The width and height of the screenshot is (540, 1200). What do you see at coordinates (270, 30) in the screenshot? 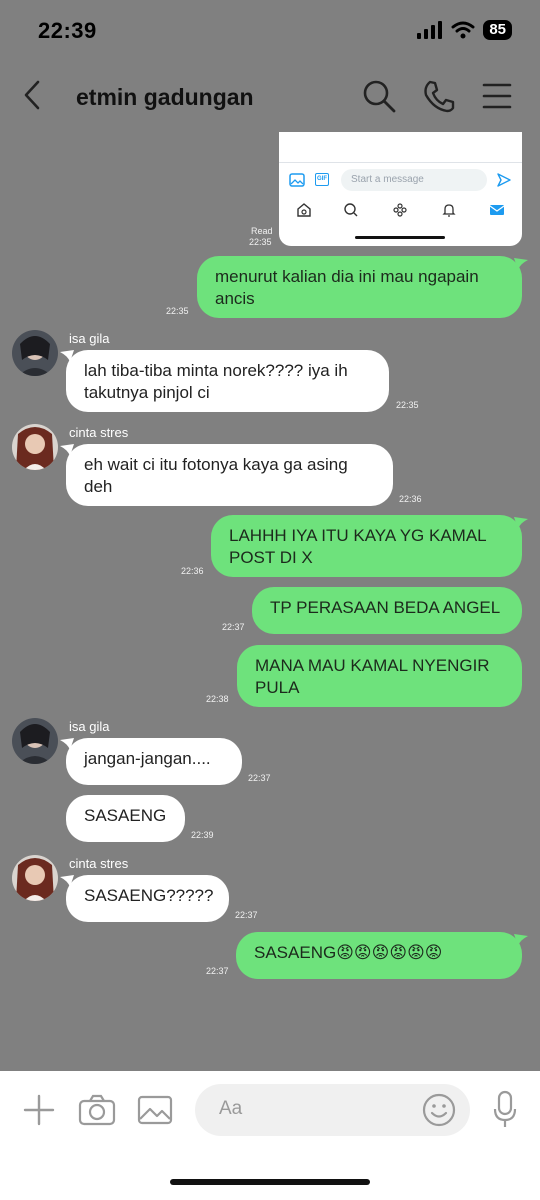
I see `status-bar: 22:39 85` at bounding box center [270, 30].